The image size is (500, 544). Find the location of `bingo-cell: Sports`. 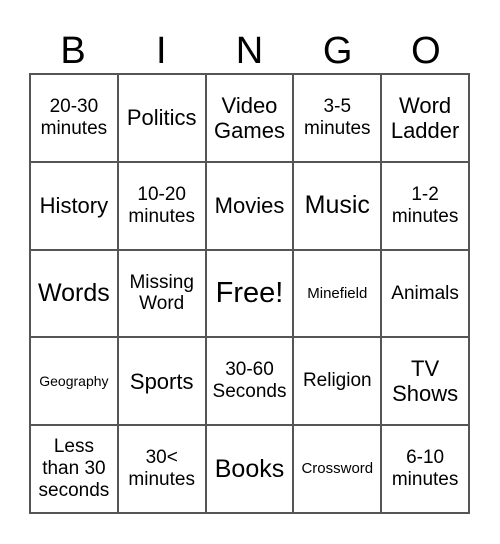

bingo-cell: Sports is located at coordinates (161, 381).